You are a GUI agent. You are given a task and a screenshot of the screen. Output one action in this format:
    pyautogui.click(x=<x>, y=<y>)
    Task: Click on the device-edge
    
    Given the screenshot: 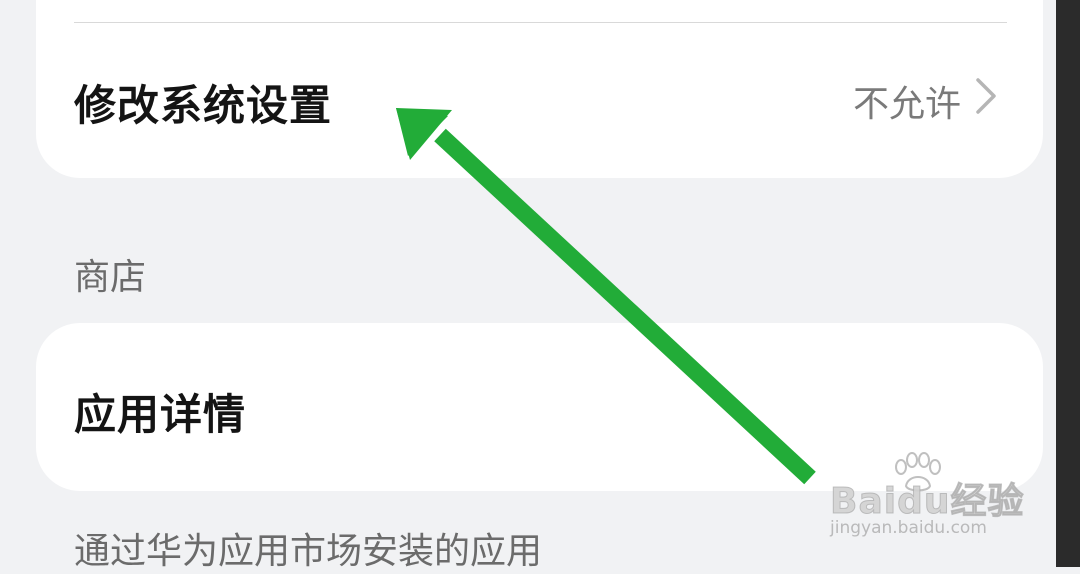 What is the action you would take?
    pyautogui.click(x=1068, y=283)
    